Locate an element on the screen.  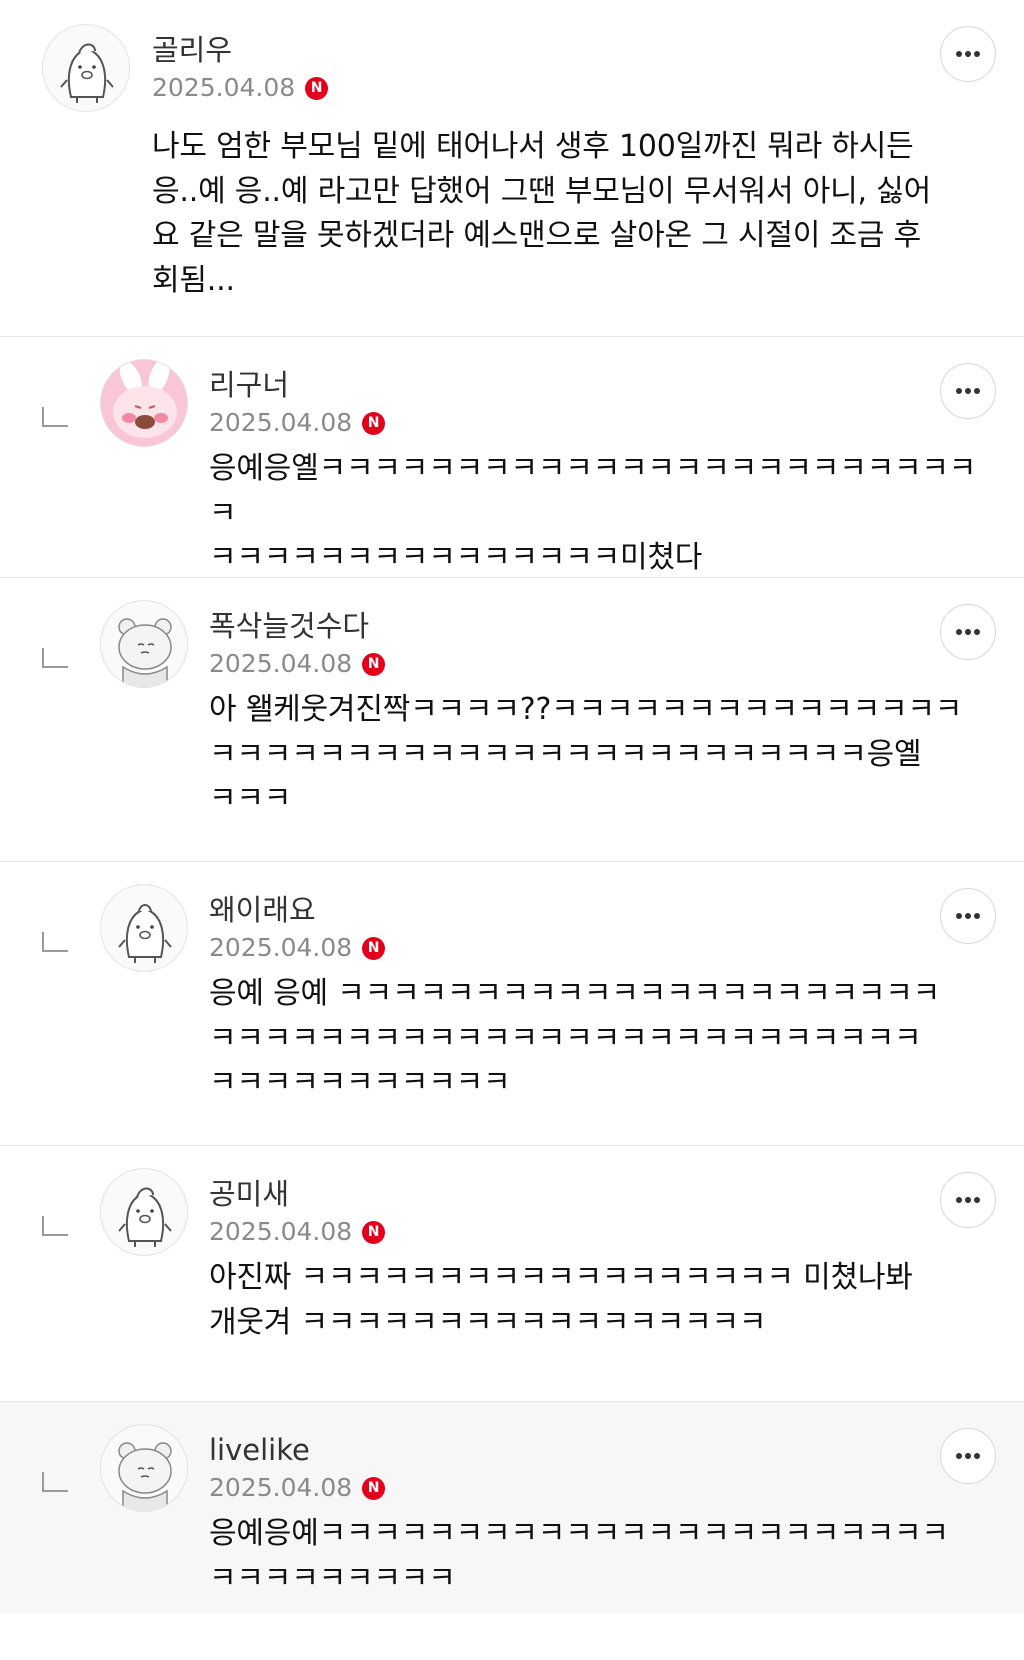
comment-text: 응예응예ㅋㅋㅋㅋㅋㅋㅋㅋㅋㅋㅋㅋㅋㅋㅋㅋㅋㅋㅋㅋㅋㅋㅋ ㅋㅋㅋㅋㅋㅋㅋㅋㅋ is located at coordinates (579, 1556).